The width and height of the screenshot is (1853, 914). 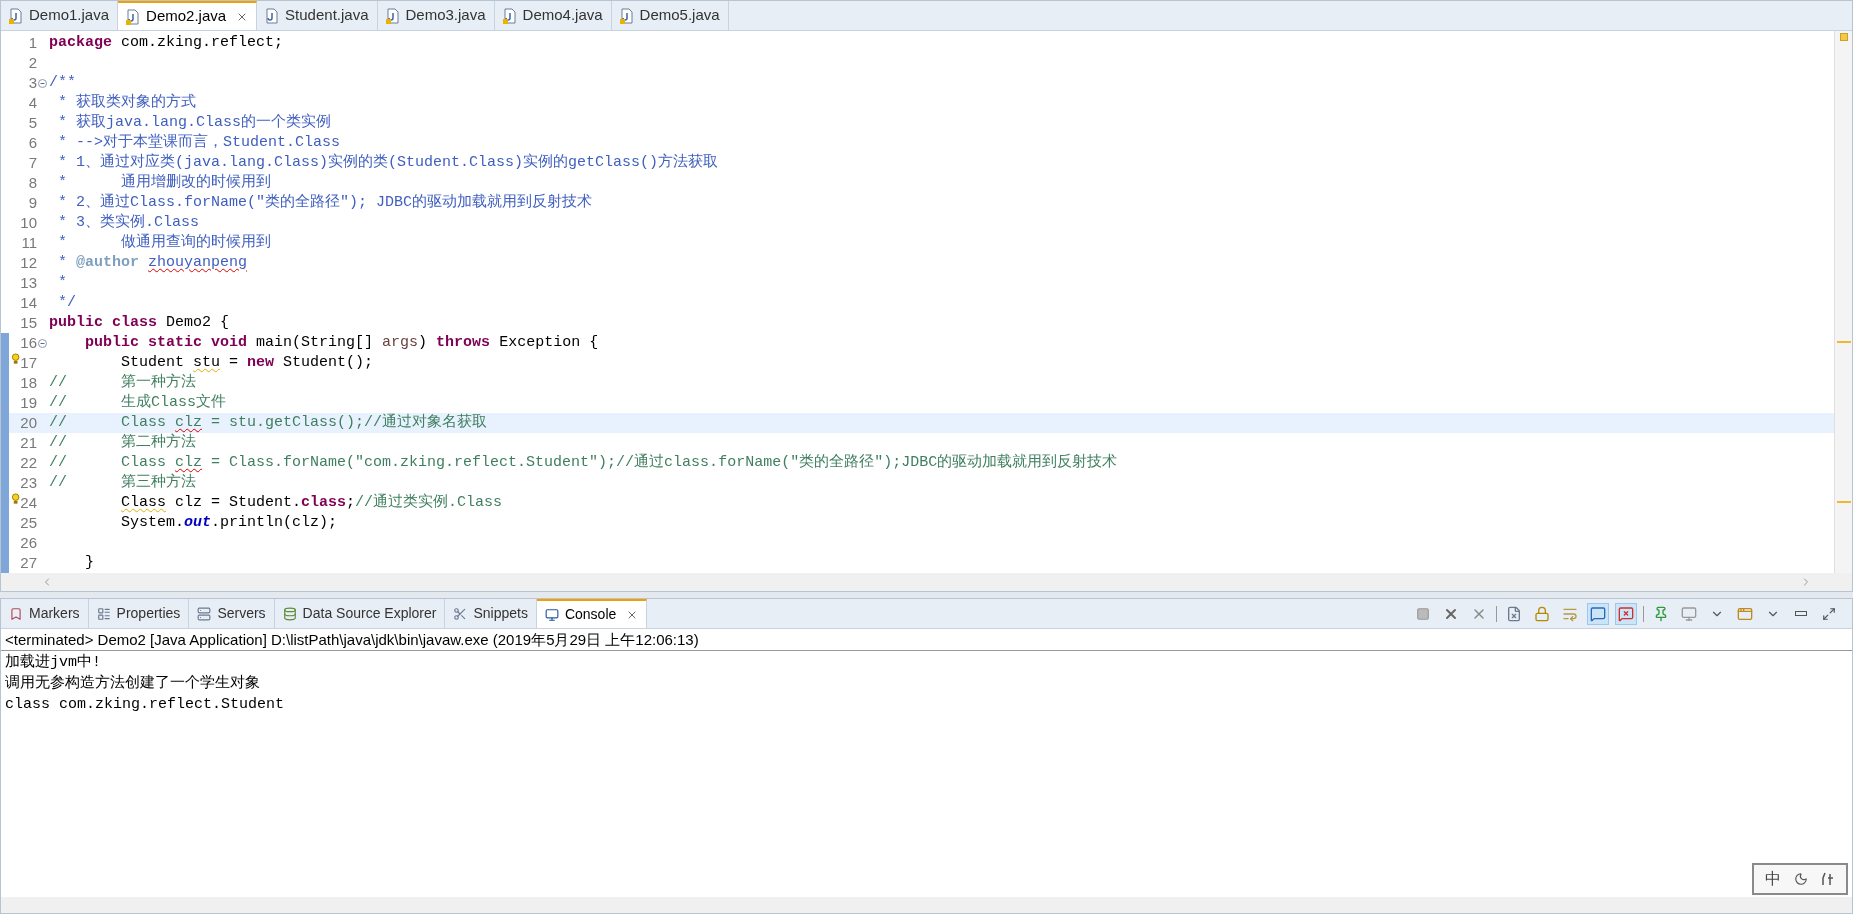 What do you see at coordinates (16, 613) in the screenshot?
I see `markers-icon` at bounding box center [16, 613].